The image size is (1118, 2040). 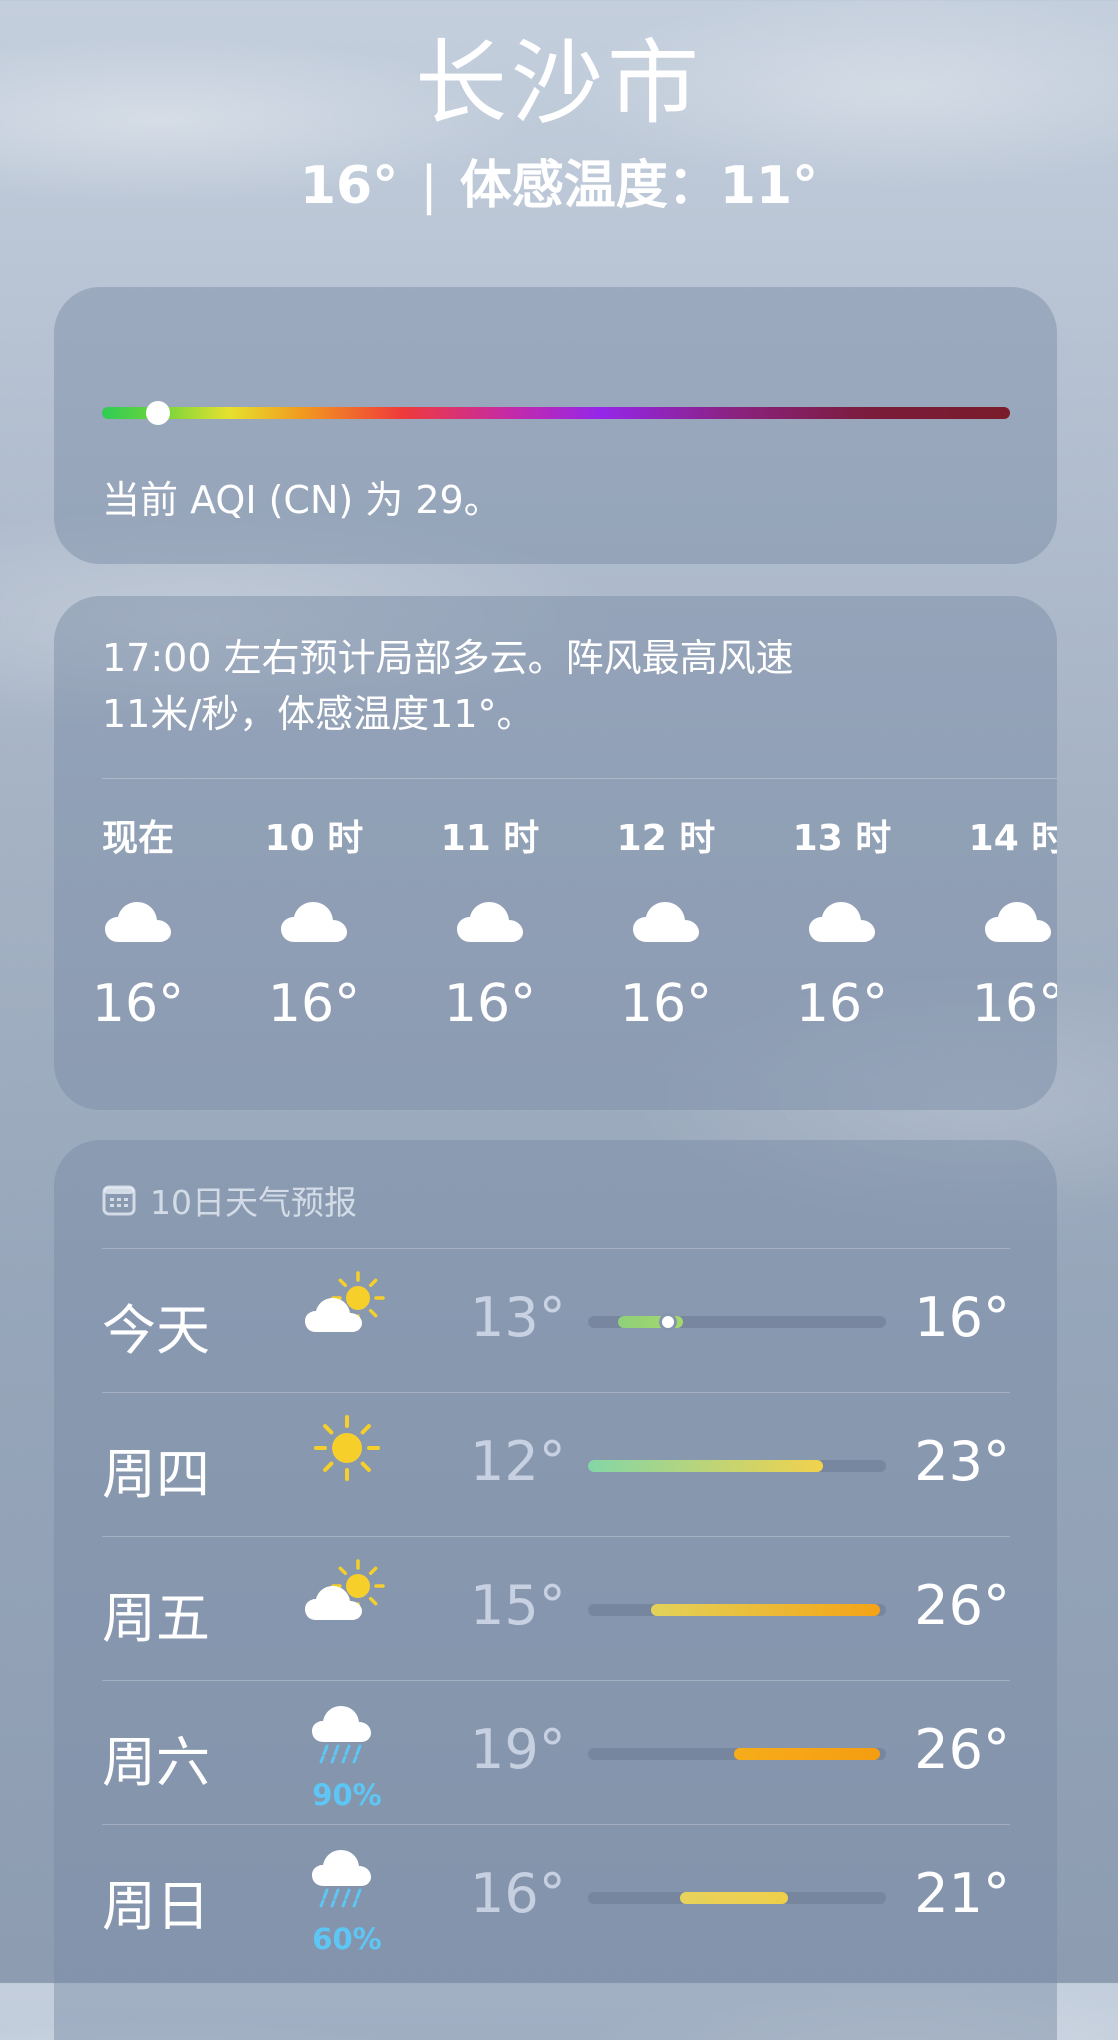 What do you see at coordinates (962, 1461) in the screenshot?
I see `high-temp: 23°` at bounding box center [962, 1461].